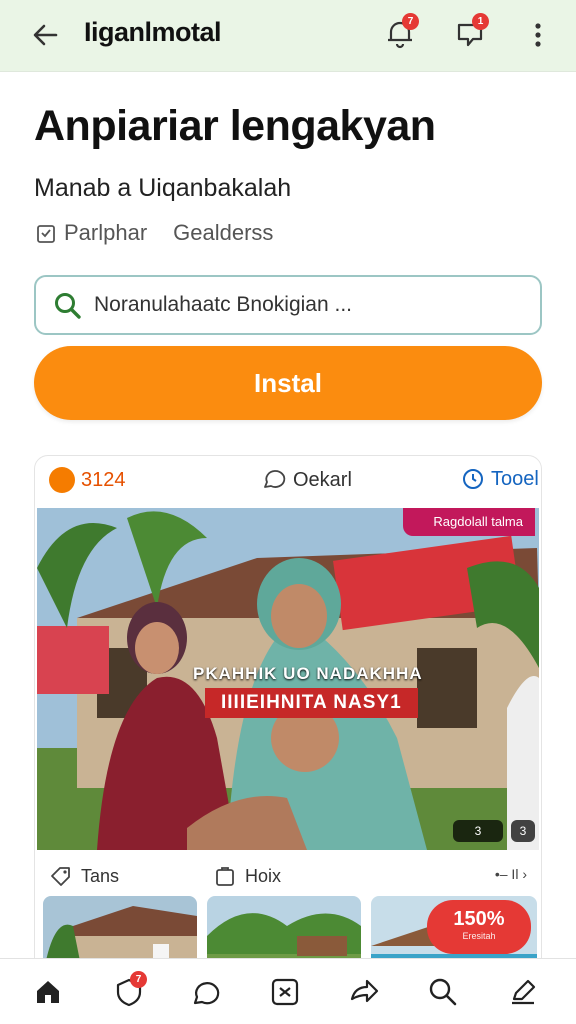 Image resolution: width=576 pixels, height=1024 pixels. What do you see at coordinates (311, 703) in the screenshot?
I see `image-caption-line2: IIIIEIHNITA NASY1` at bounding box center [311, 703].